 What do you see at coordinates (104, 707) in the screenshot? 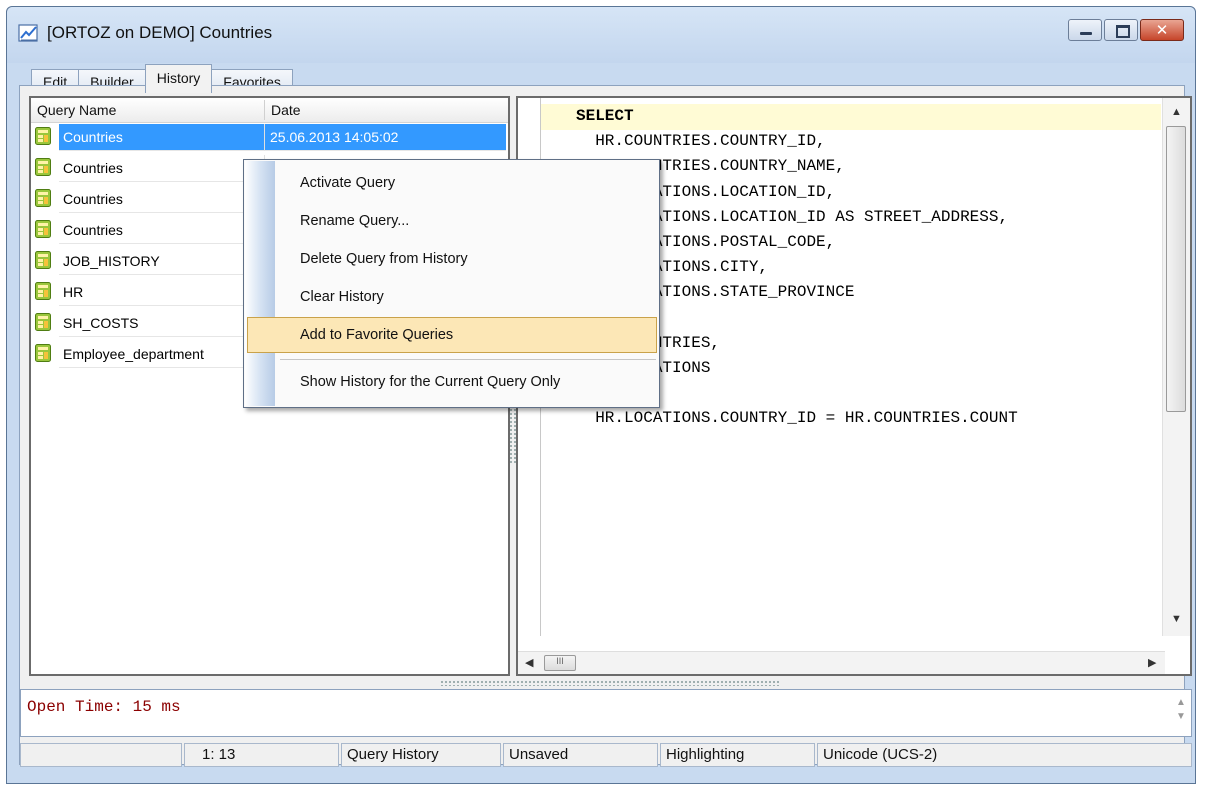
I see `open-time-message: Open Time: 15 ms` at bounding box center [104, 707].